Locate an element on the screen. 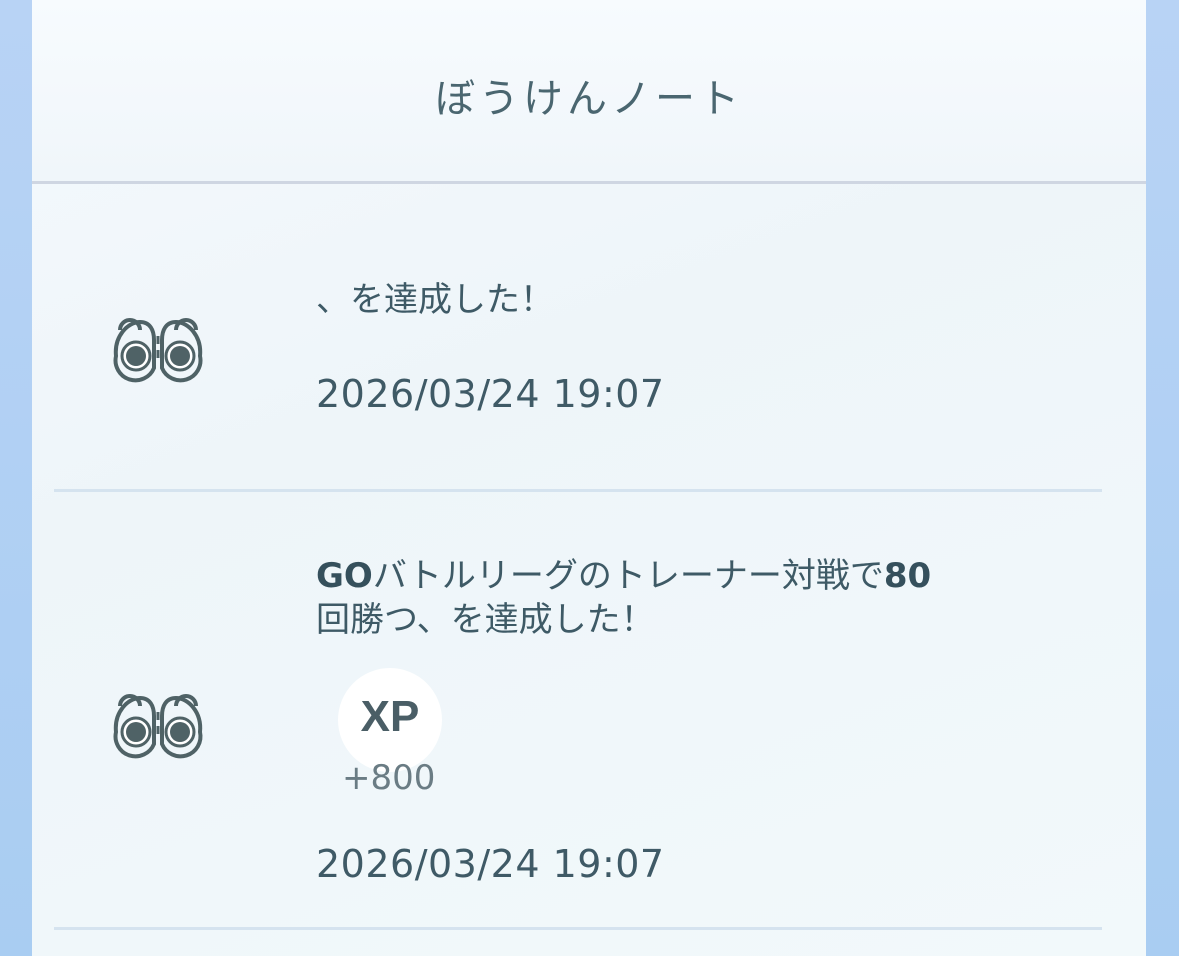 This screenshot has height=956, width=1179. entry-text: バトルリーグのトレーナー対戦で is located at coordinates (628, 576).